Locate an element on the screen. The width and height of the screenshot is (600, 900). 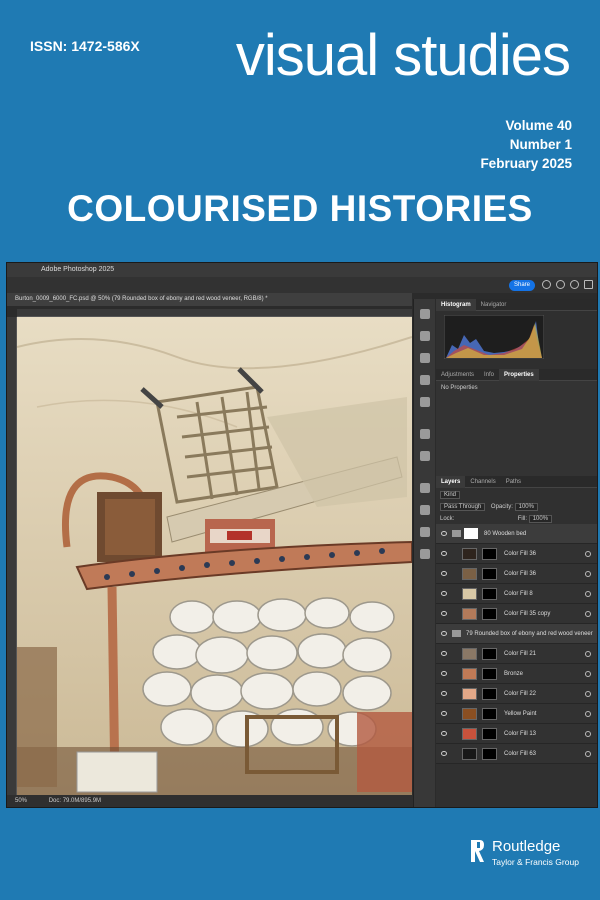
lock-row: Lock: Fill: 100% is located at coordinates (516, 518).